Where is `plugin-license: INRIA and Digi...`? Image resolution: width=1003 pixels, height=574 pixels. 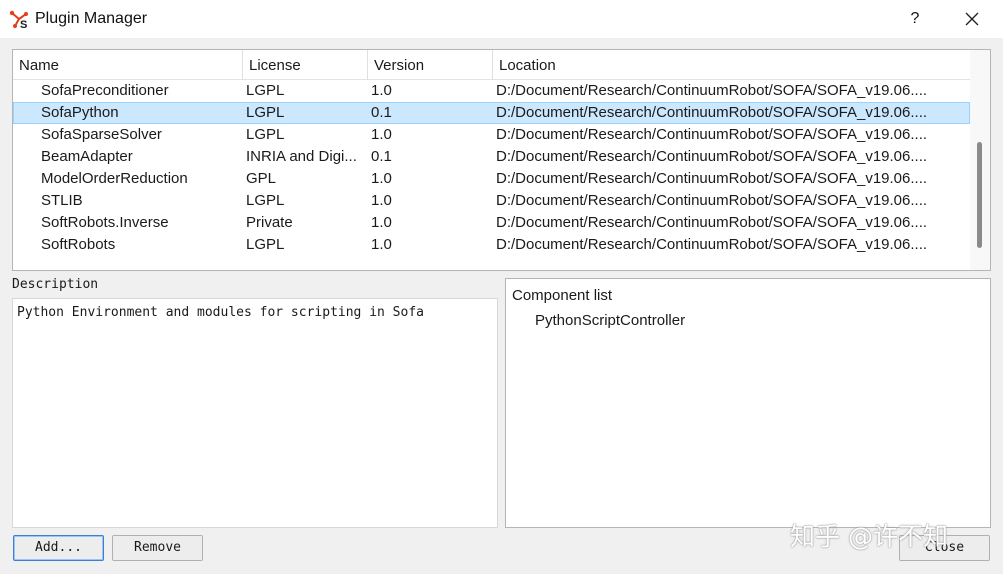 plugin-license: INRIA and Digi... is located at coordinates (301, 156).